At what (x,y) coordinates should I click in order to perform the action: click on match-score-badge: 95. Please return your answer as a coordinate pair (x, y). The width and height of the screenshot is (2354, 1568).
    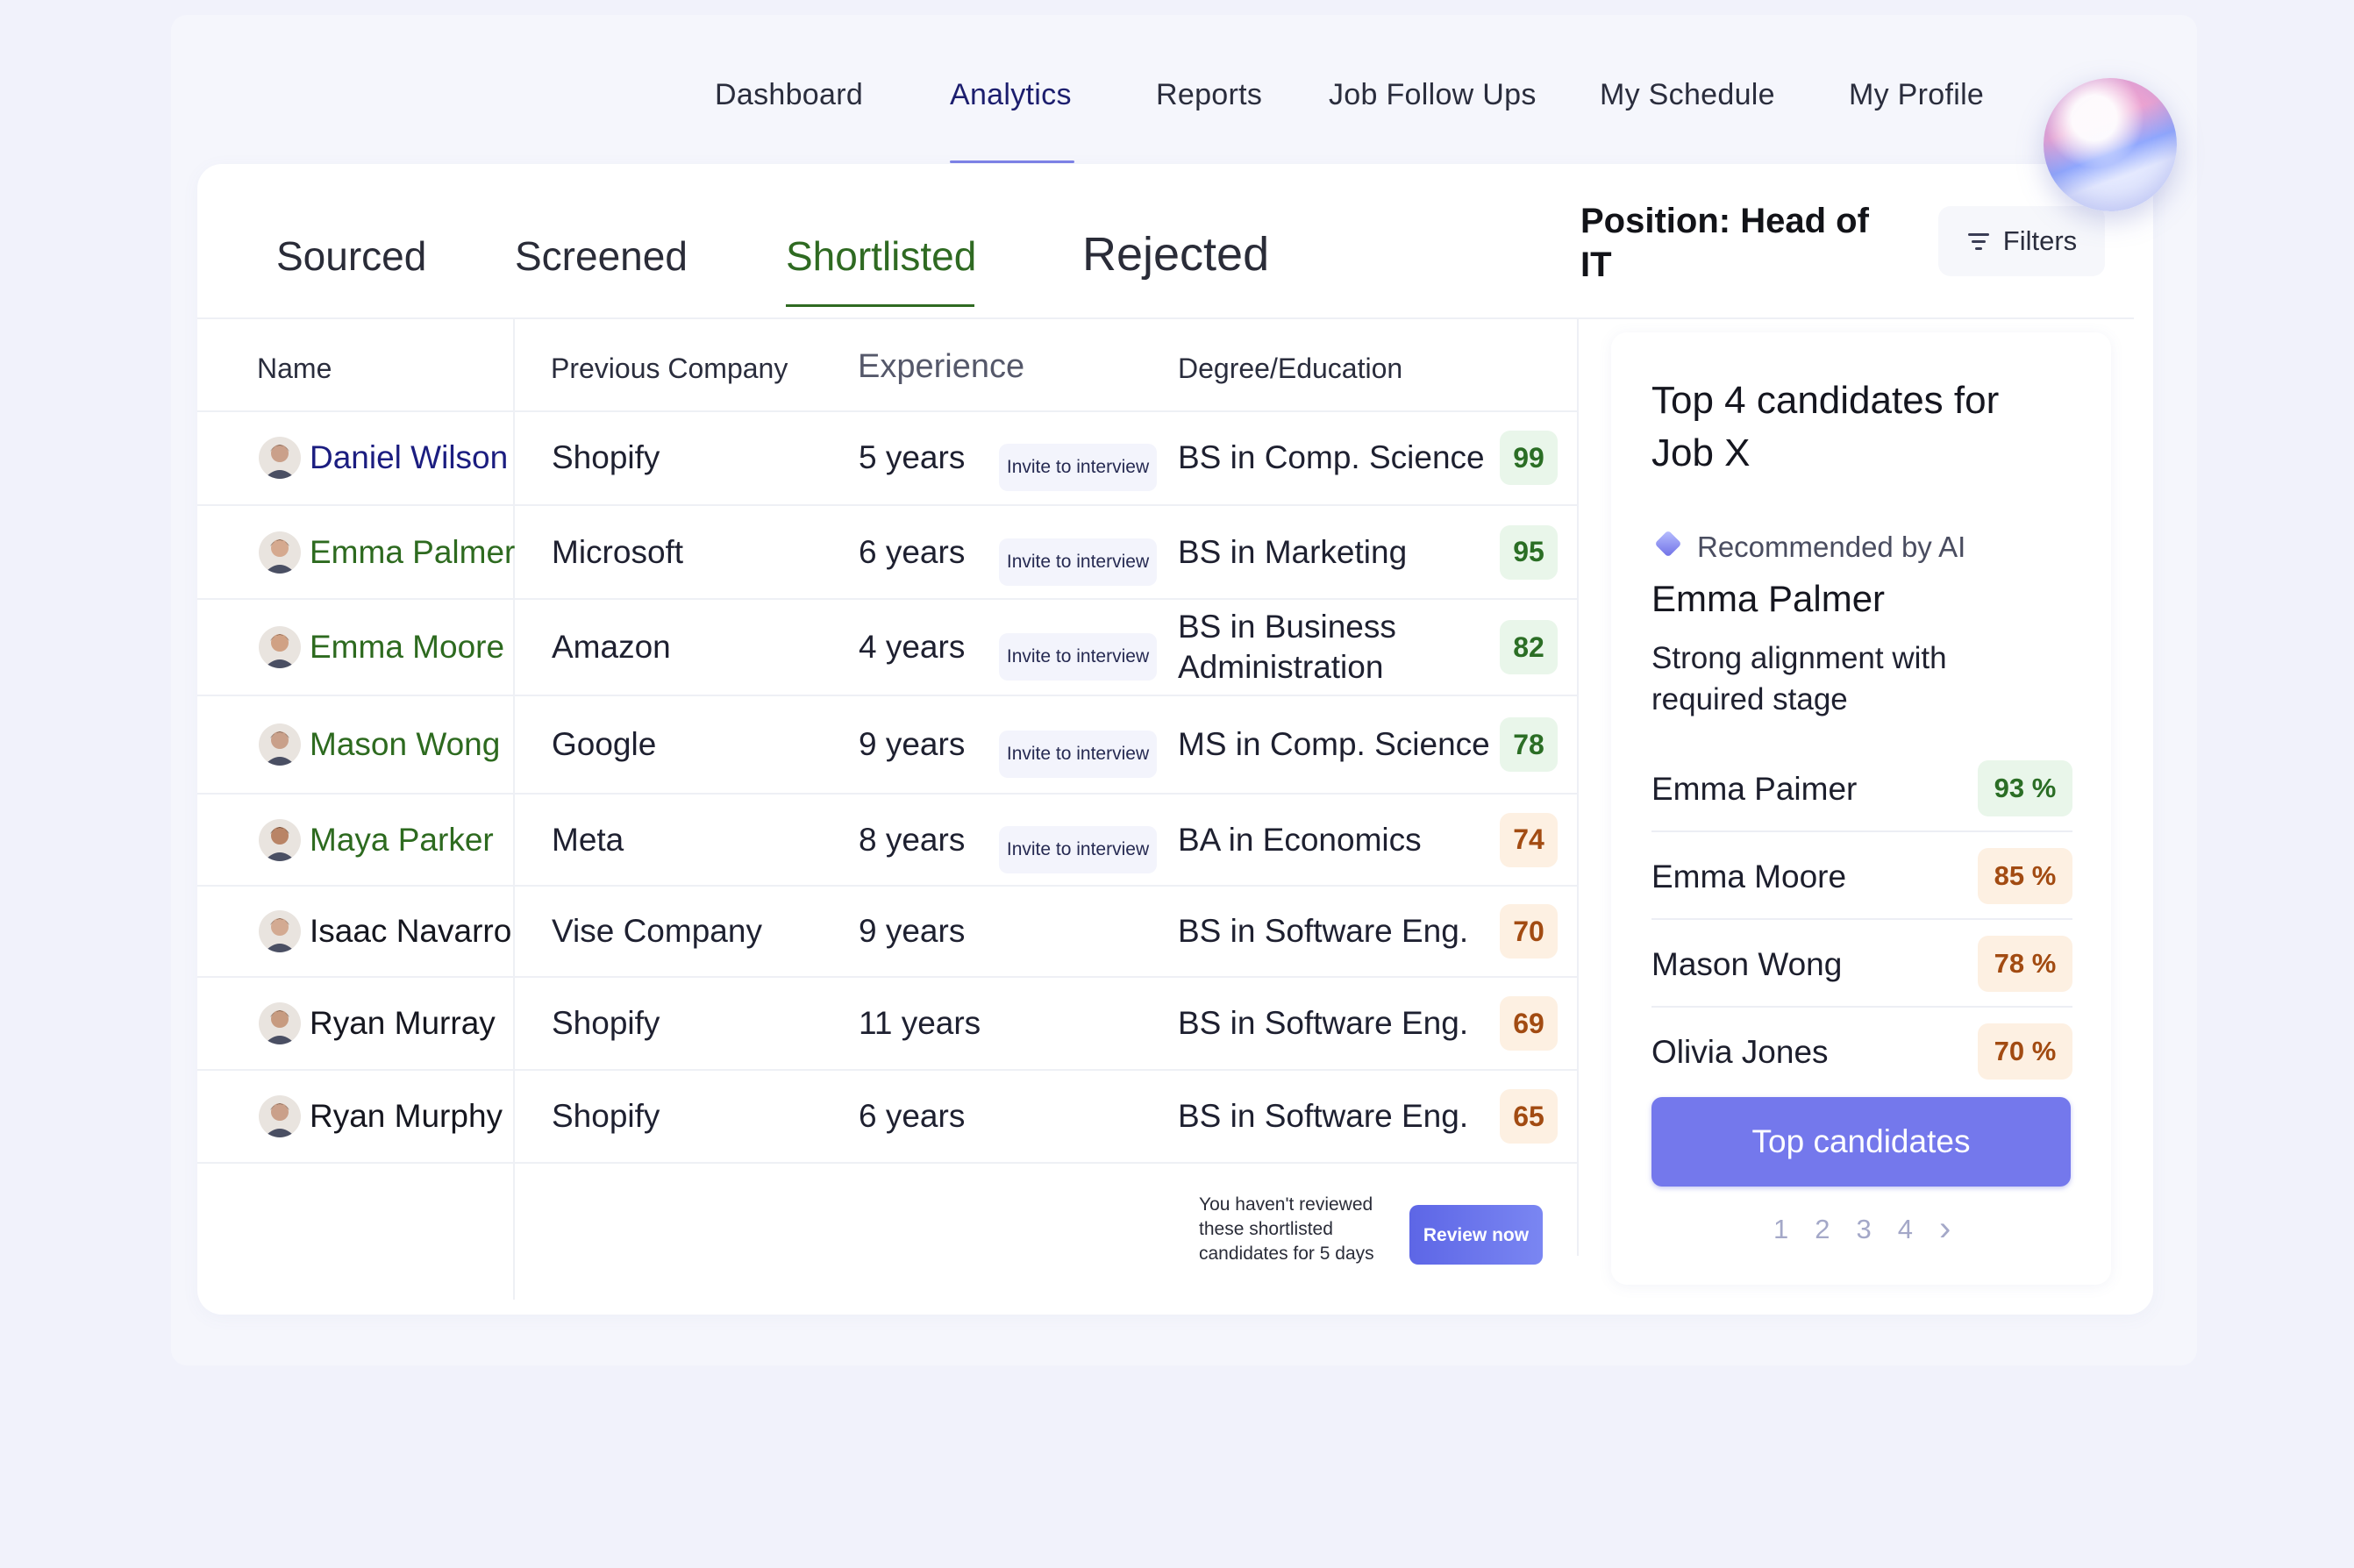
    Looking at the image, I should click on (1529, 552).